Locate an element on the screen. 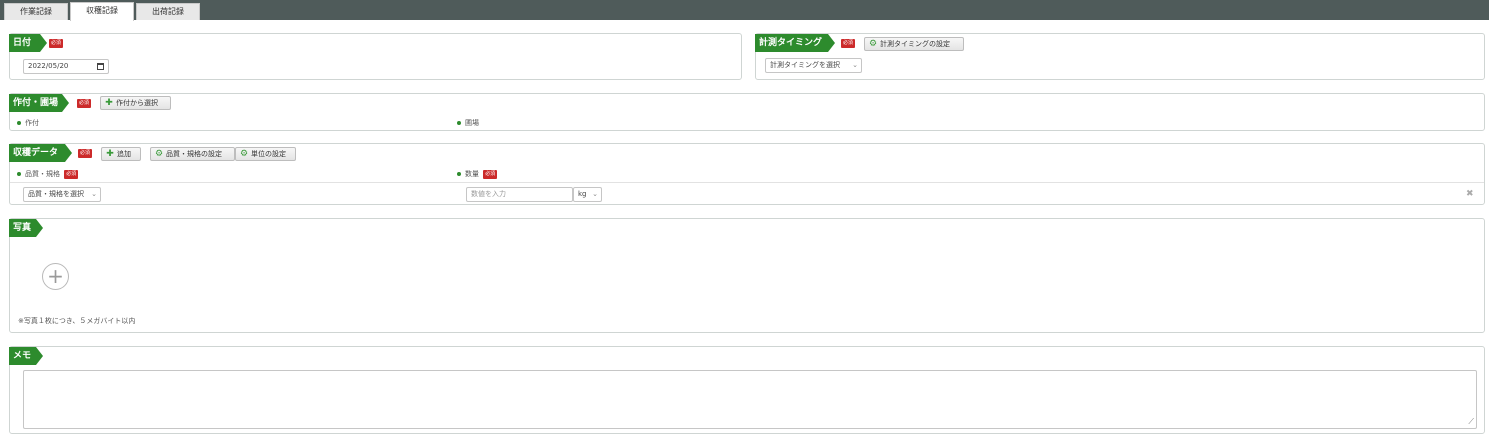 The width and height of the screenshot is (1489, 442). tab-work-record: 作業記録 is located at coordinates (36, 11).